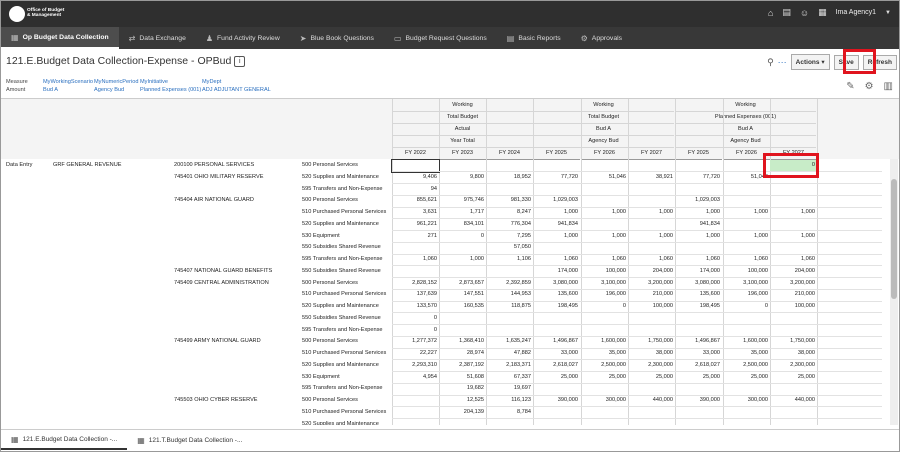  What do you see at coordinates (746, 342) in the screenshot?
I see `data-cell: 1,600,000` at bounding box center [746, 342].